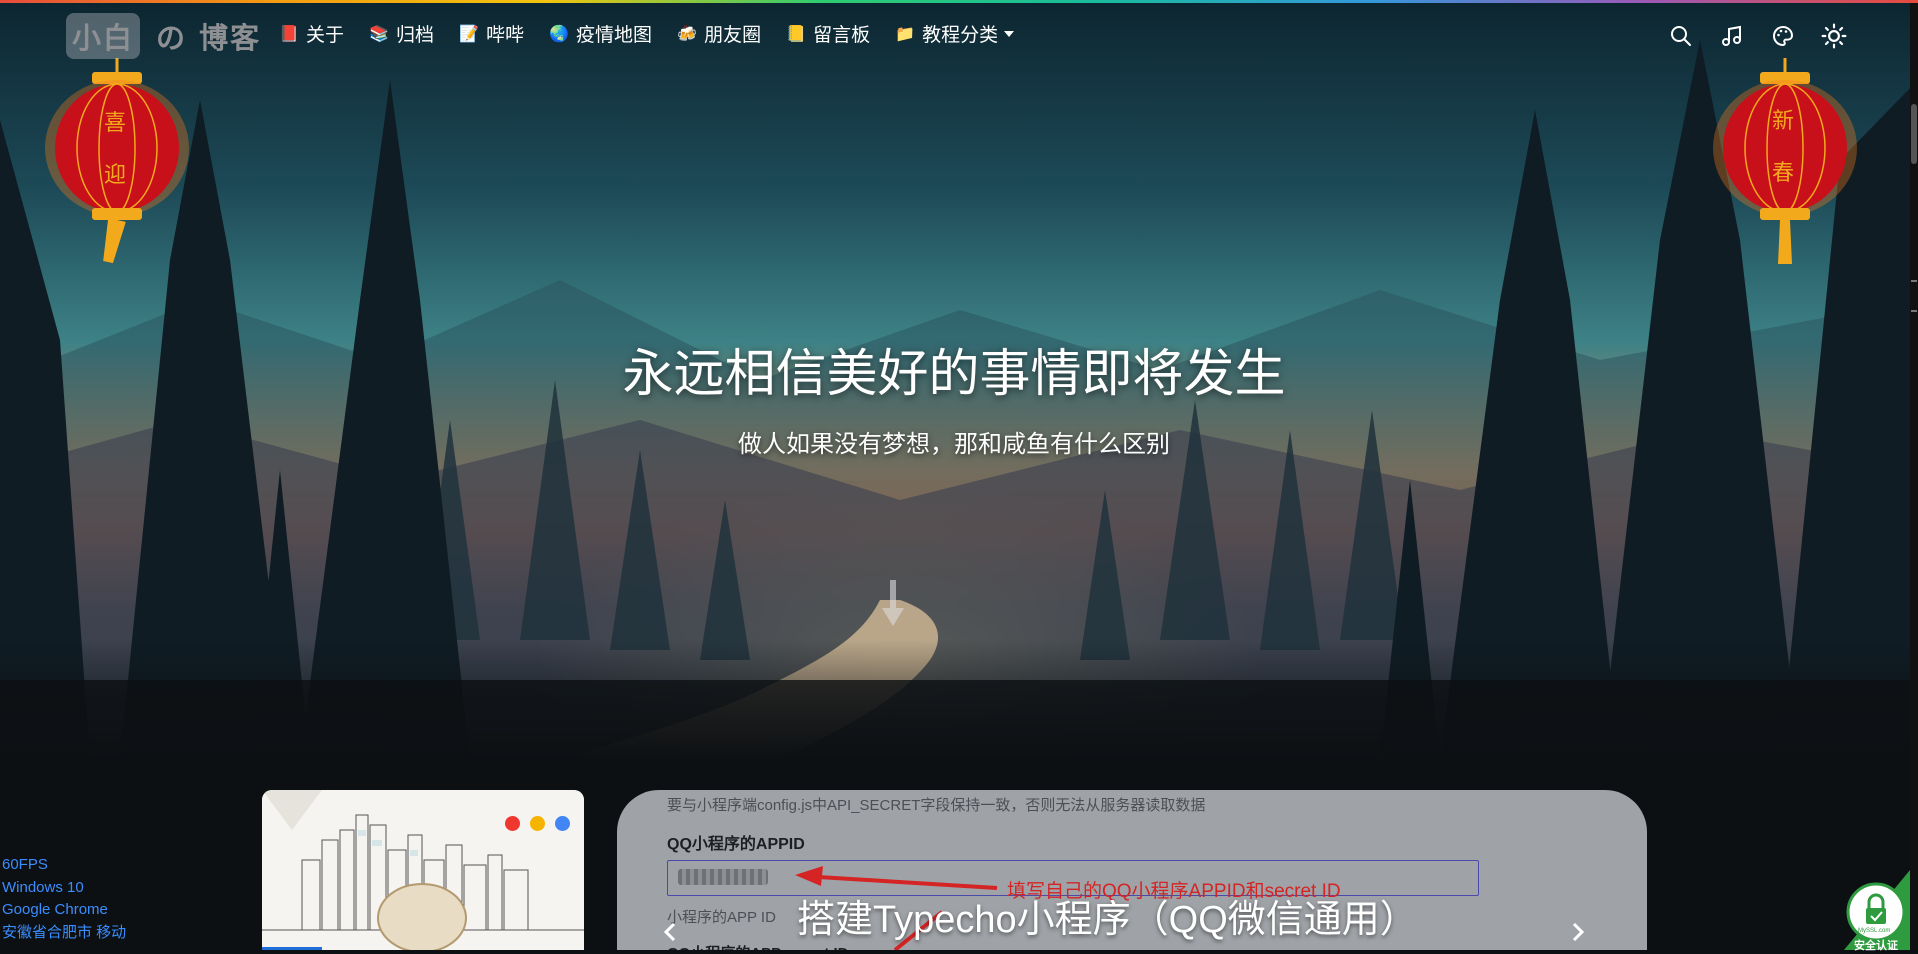  Describe the element at coordinates (721, 917) in the screenshot. I see `appid-hint: 小程序的APP ID` at that location.